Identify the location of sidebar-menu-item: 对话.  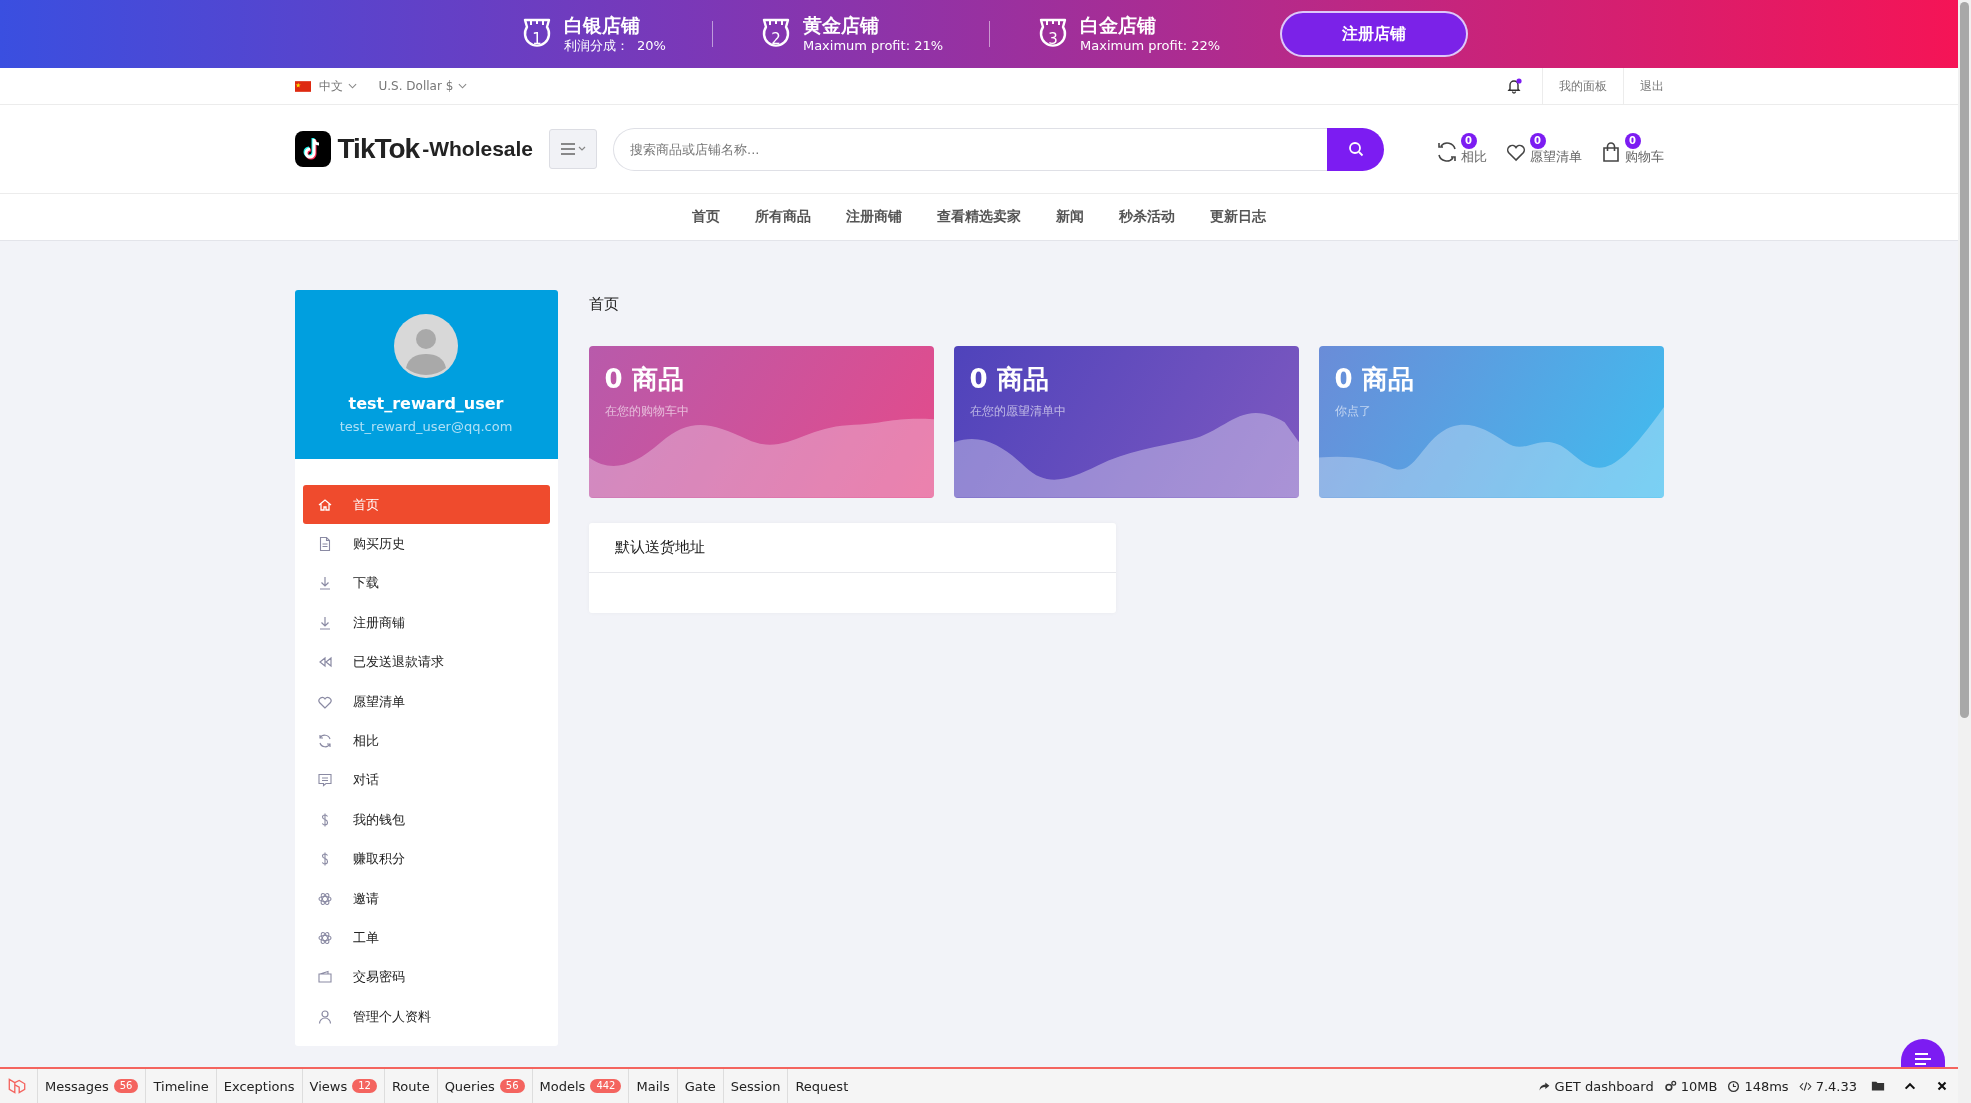
(426, 780).